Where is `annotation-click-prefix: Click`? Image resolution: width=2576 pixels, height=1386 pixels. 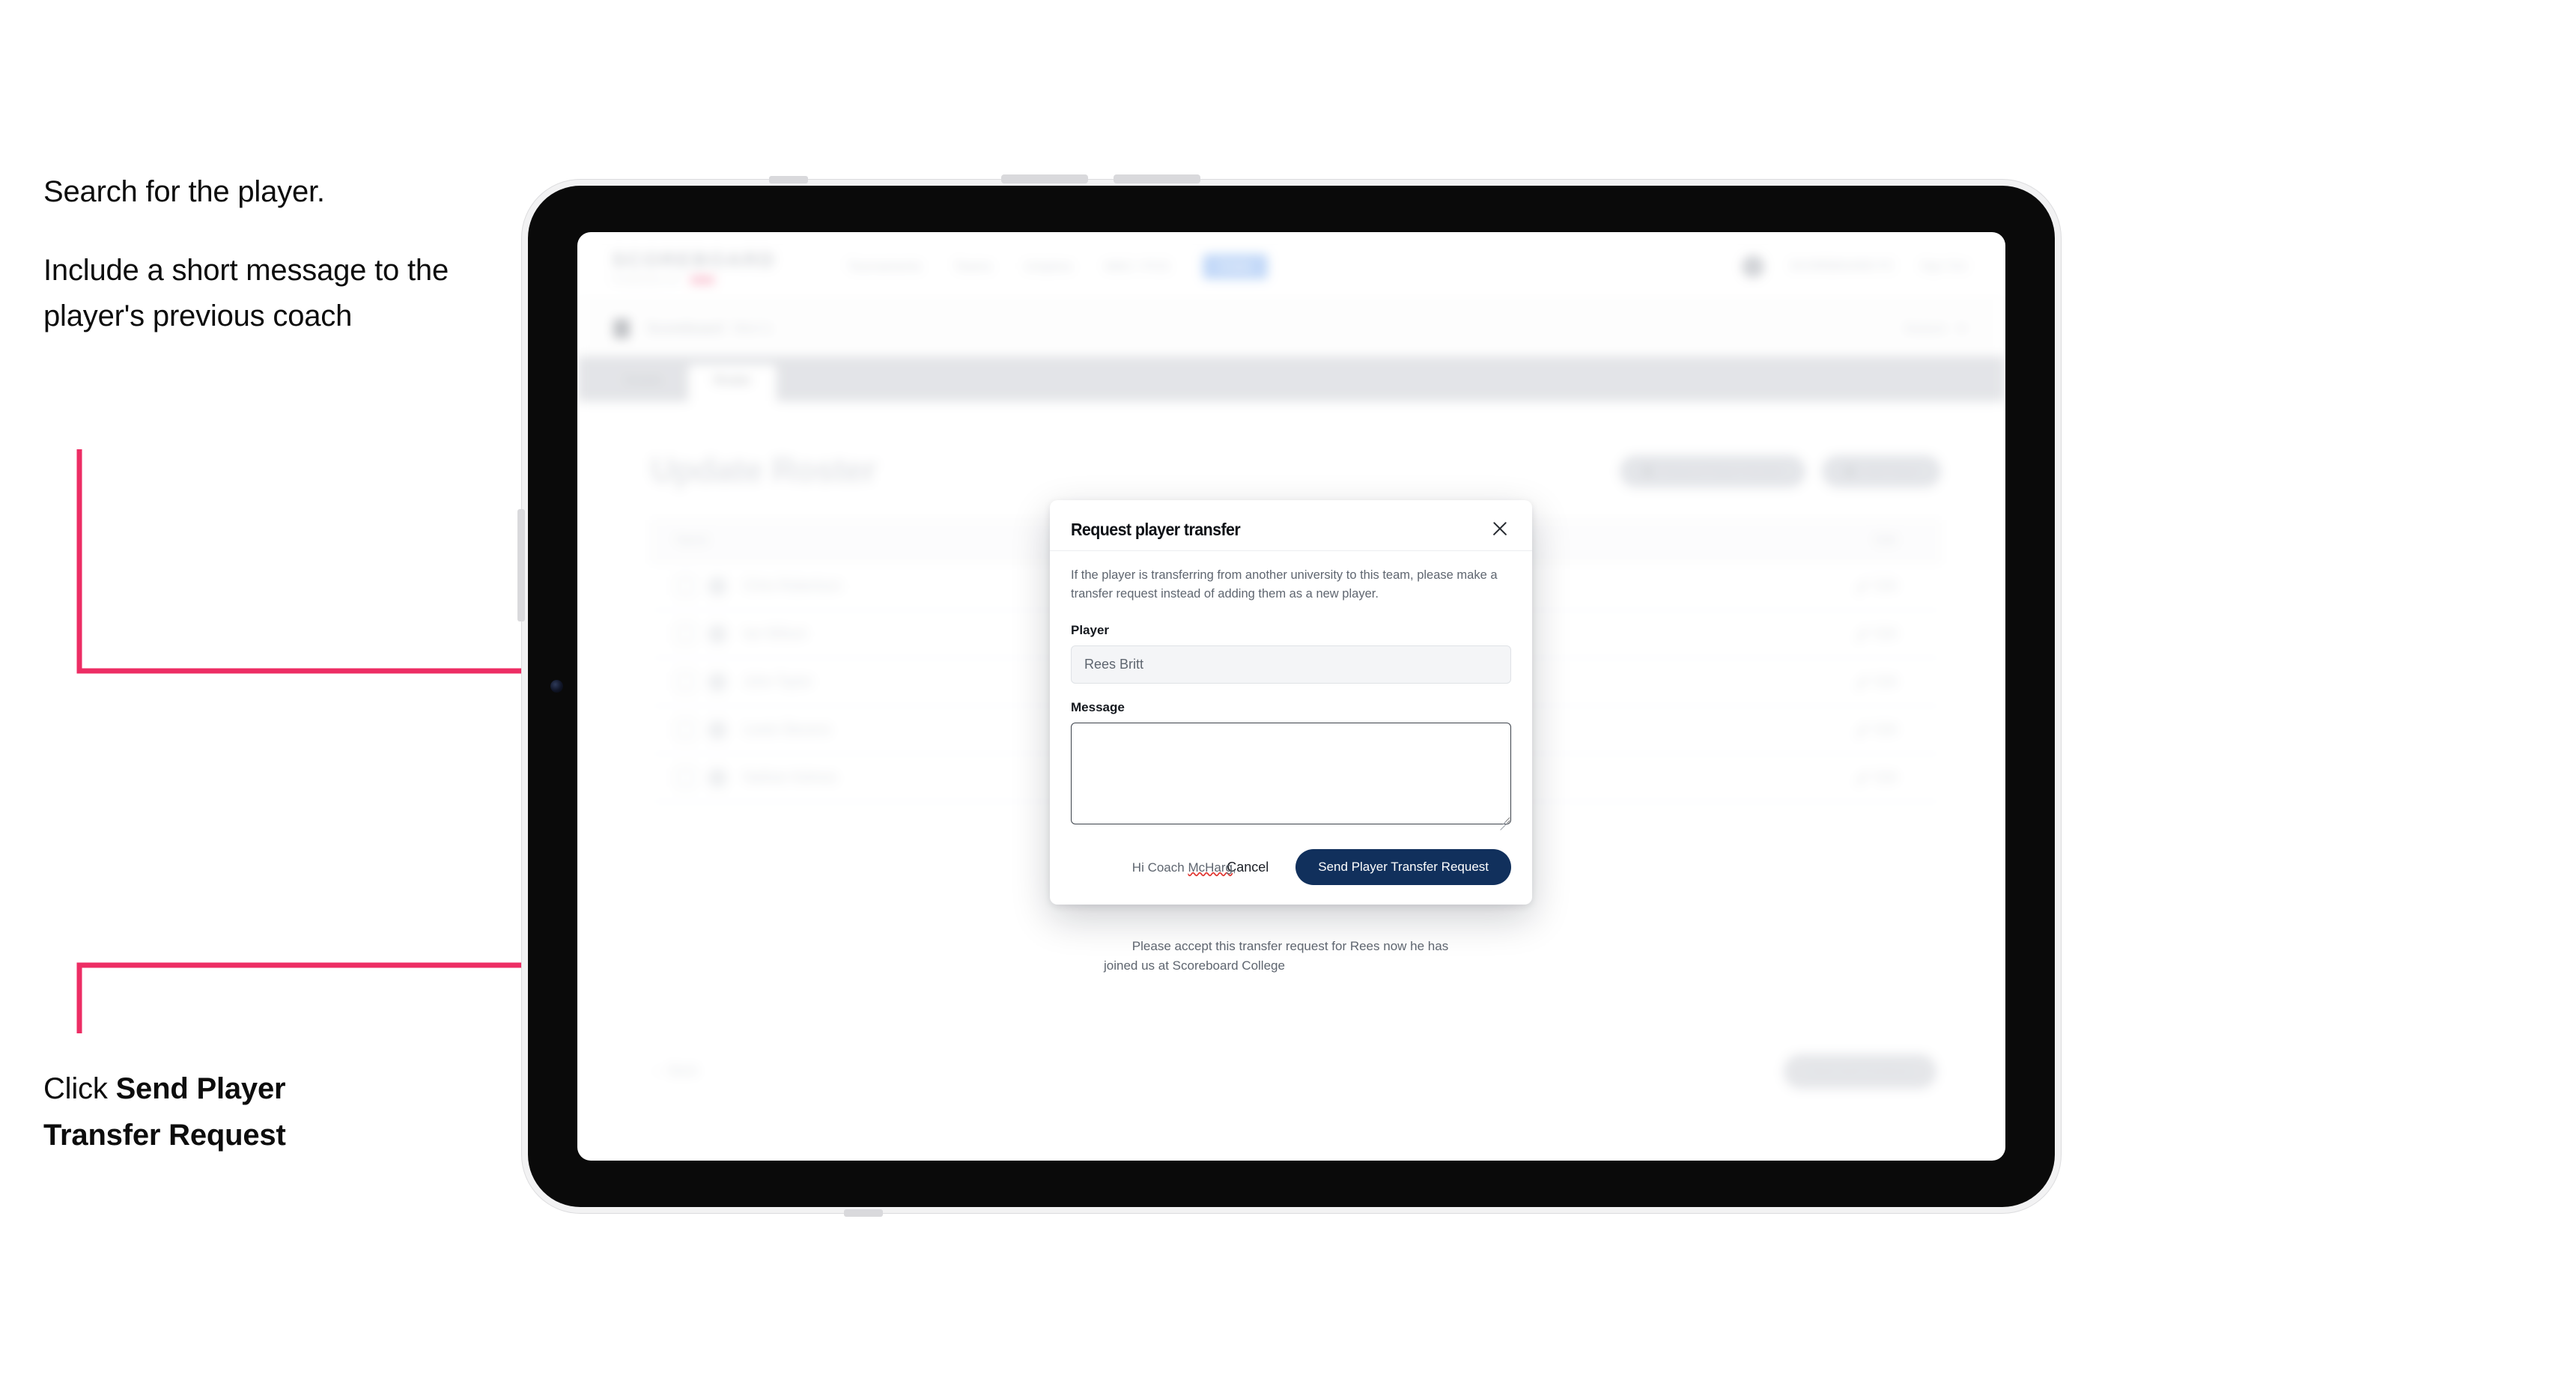 annotation-click-prefix: Click is located at coordinates (79, 1088).